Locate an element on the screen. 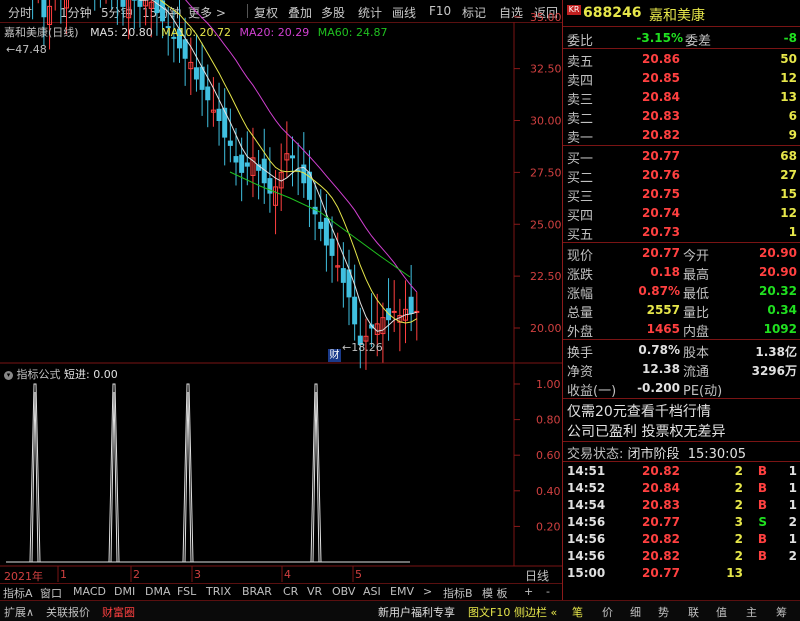  tab-more: > is located at coordinates (427, 591).